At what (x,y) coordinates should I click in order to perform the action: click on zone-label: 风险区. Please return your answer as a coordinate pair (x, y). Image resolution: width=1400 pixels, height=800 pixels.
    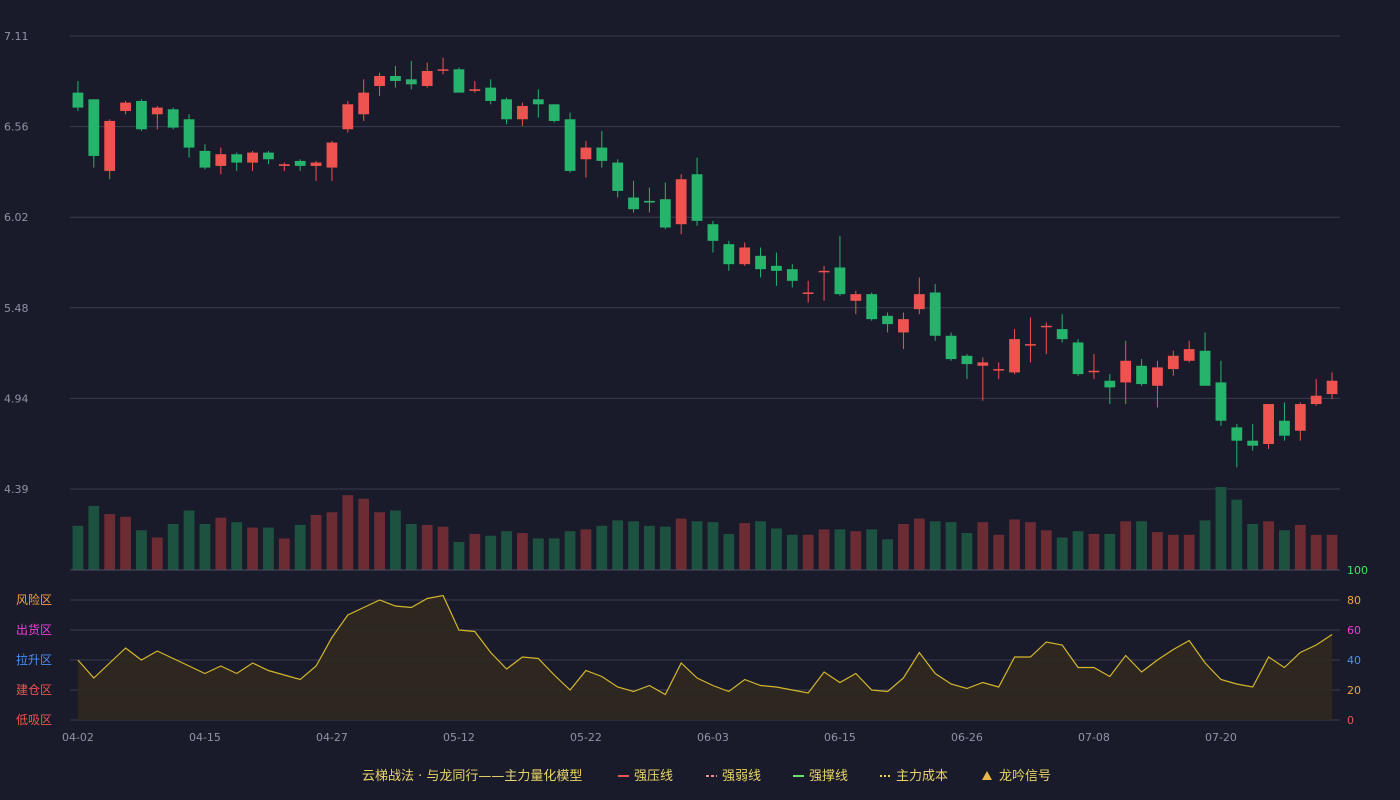
    Looking at the image, I should click on (34, 599).